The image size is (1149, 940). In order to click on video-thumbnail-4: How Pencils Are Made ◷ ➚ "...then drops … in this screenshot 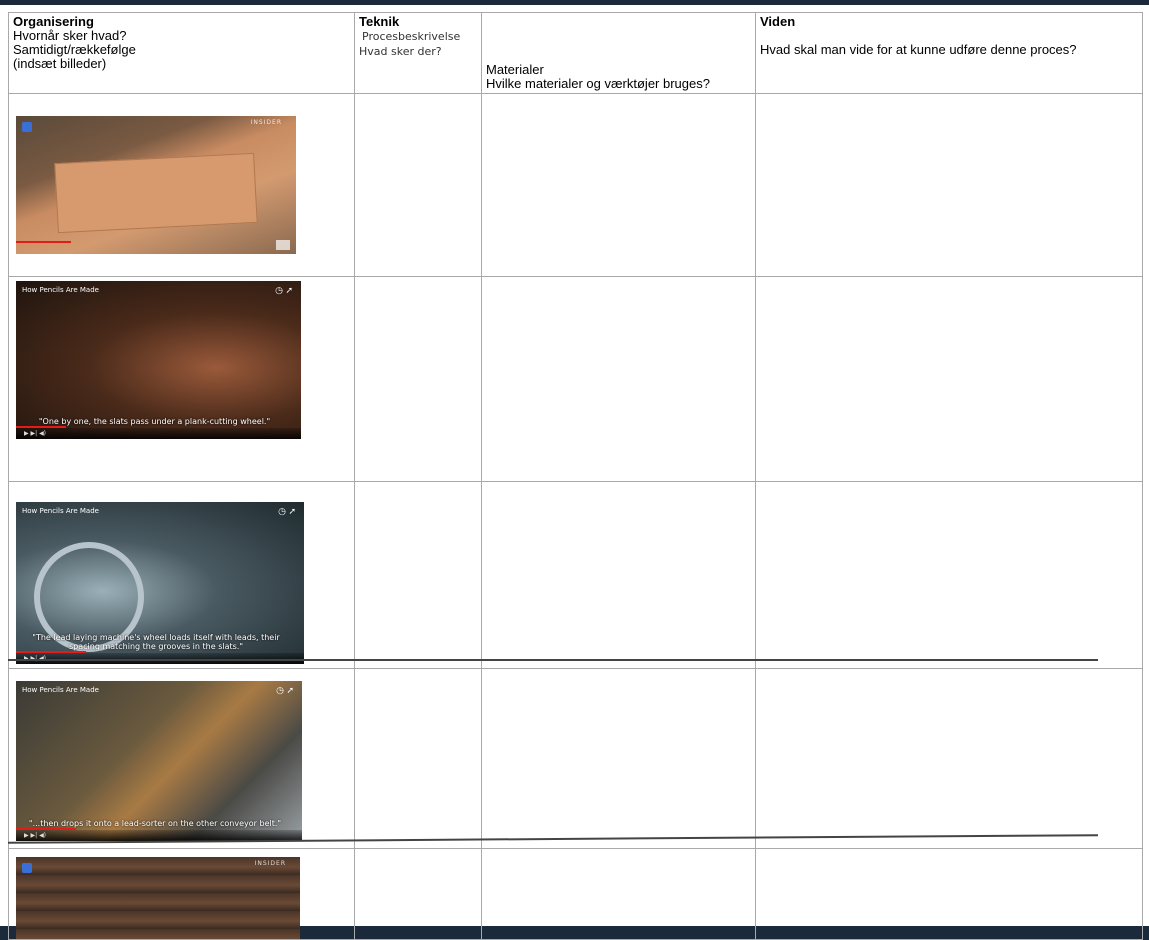, I will do `click(159, 761)`.